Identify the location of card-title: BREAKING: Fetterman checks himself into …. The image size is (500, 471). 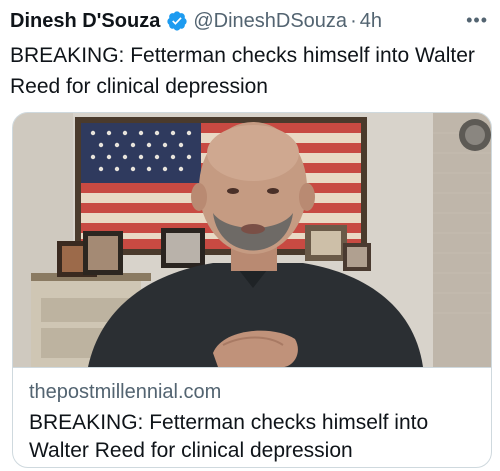
(229, 436).